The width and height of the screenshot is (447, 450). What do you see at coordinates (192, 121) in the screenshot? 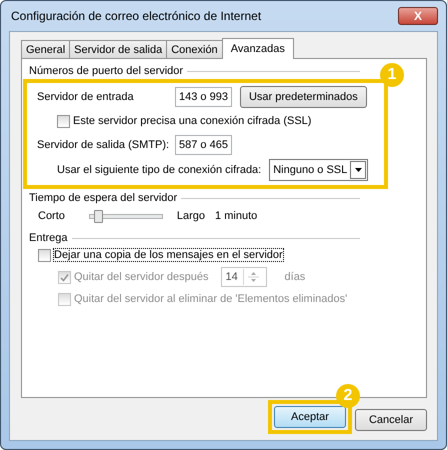
I see `checkbox-label: Este servidor precisa una conexión cifrada (SSL)` at bounding box center [192, 121].